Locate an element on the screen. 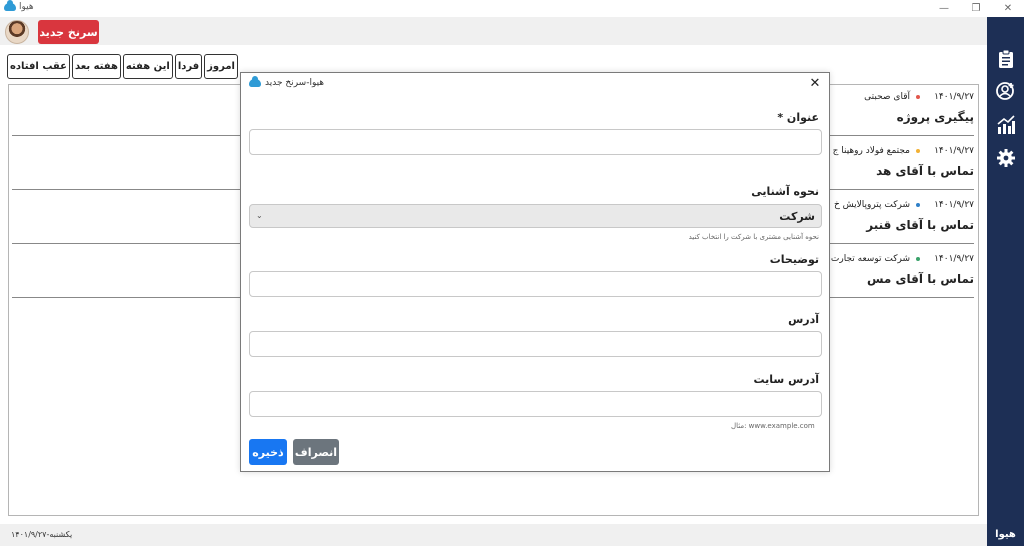 This screenshot has width=1024, height=546. task-title: پیگیری پروژه is located at coordinates (935, 117).